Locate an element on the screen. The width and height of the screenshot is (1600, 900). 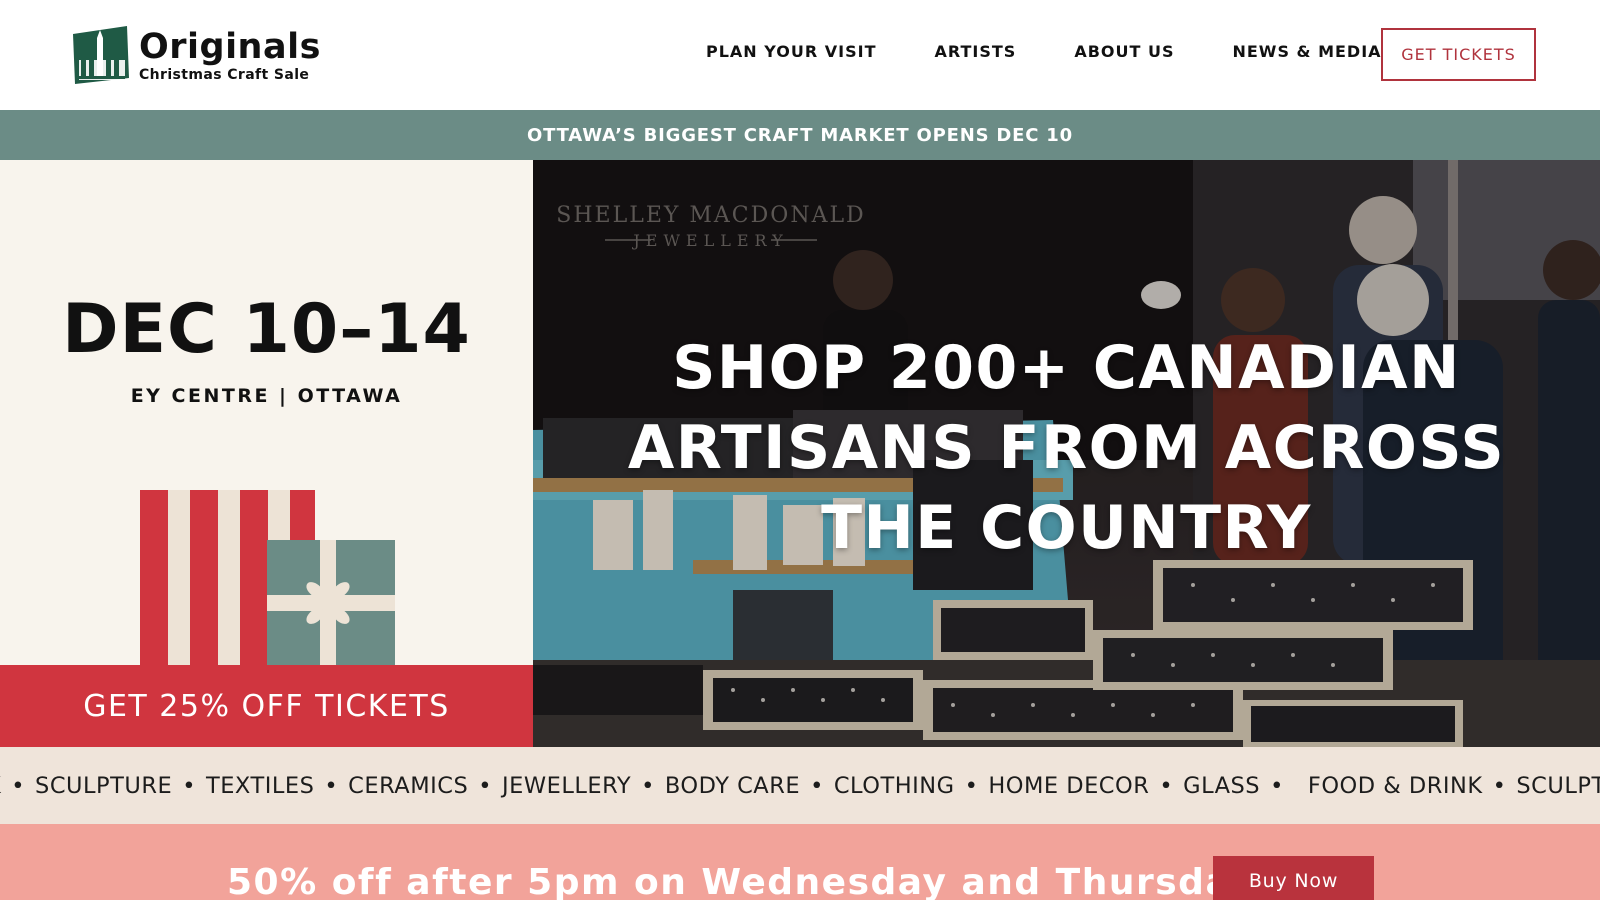
nav-news-media: NEWS & MEDIA is located at coordinates (1306, 51).